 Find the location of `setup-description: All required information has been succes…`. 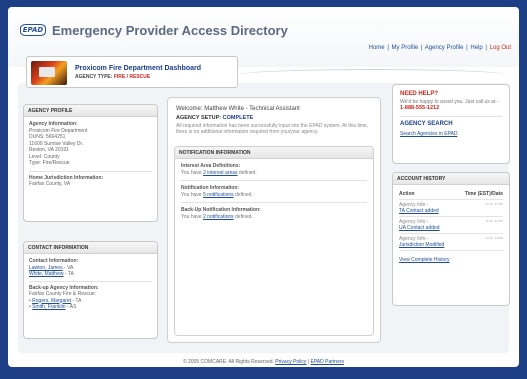

setup-description: All required information has been succes… is located at coordinates (272, 129).